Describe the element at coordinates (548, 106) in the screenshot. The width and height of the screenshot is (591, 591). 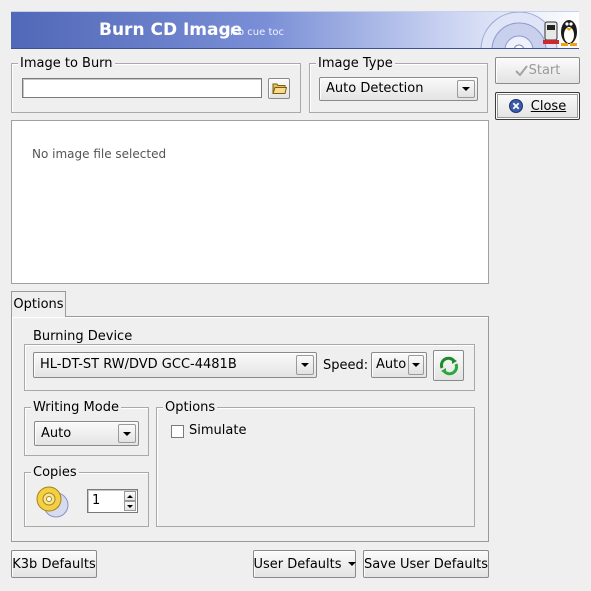
I see `close-label: Close` at that location.